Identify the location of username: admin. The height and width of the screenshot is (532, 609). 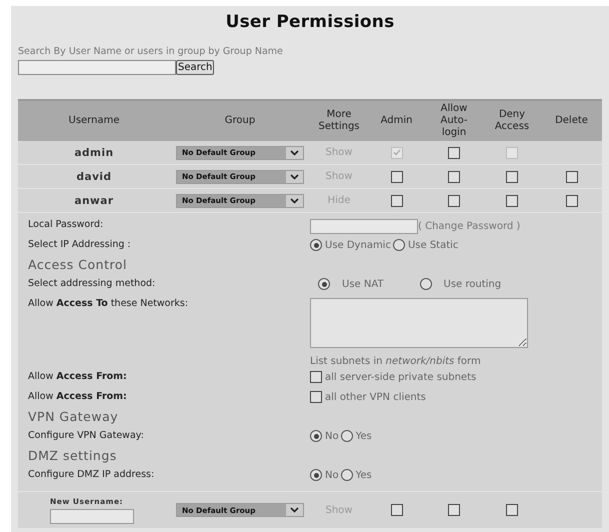
(94, 152).